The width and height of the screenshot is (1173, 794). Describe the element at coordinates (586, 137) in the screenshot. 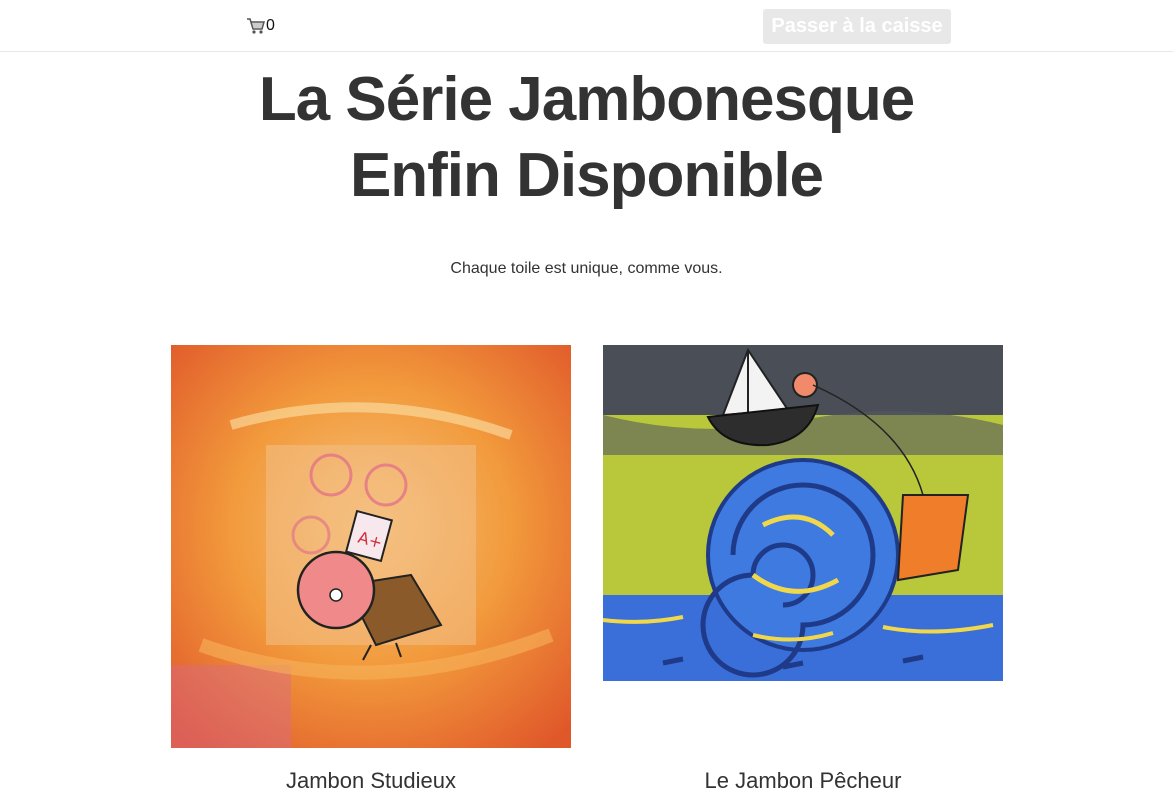

I see `page-title: La Série Jambonesque Enfin Disponible` at that location.